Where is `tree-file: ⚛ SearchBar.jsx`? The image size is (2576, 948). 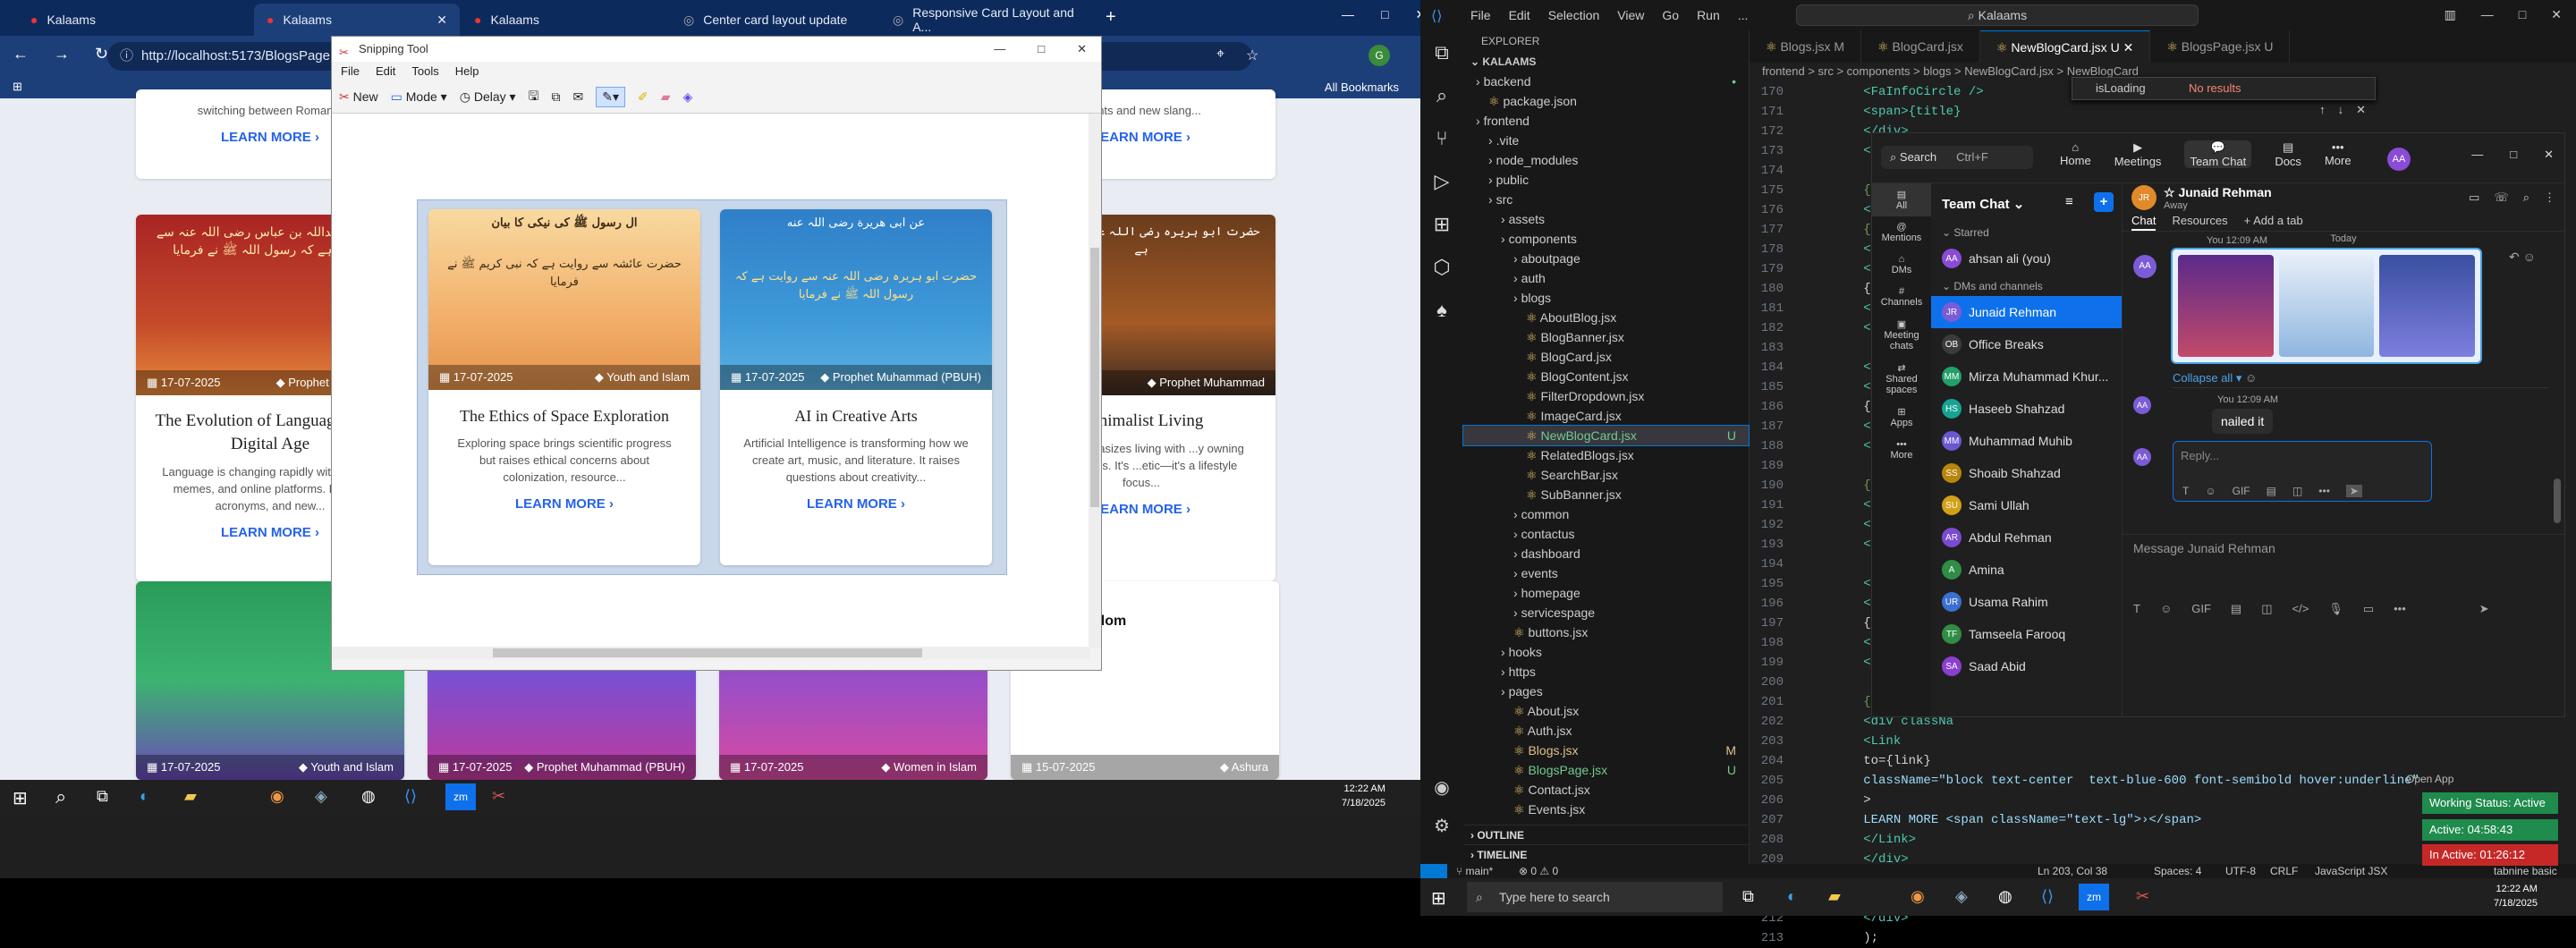 tree-file: ⚛ SearchBar.jsx is located at coordinates (1606, 475).